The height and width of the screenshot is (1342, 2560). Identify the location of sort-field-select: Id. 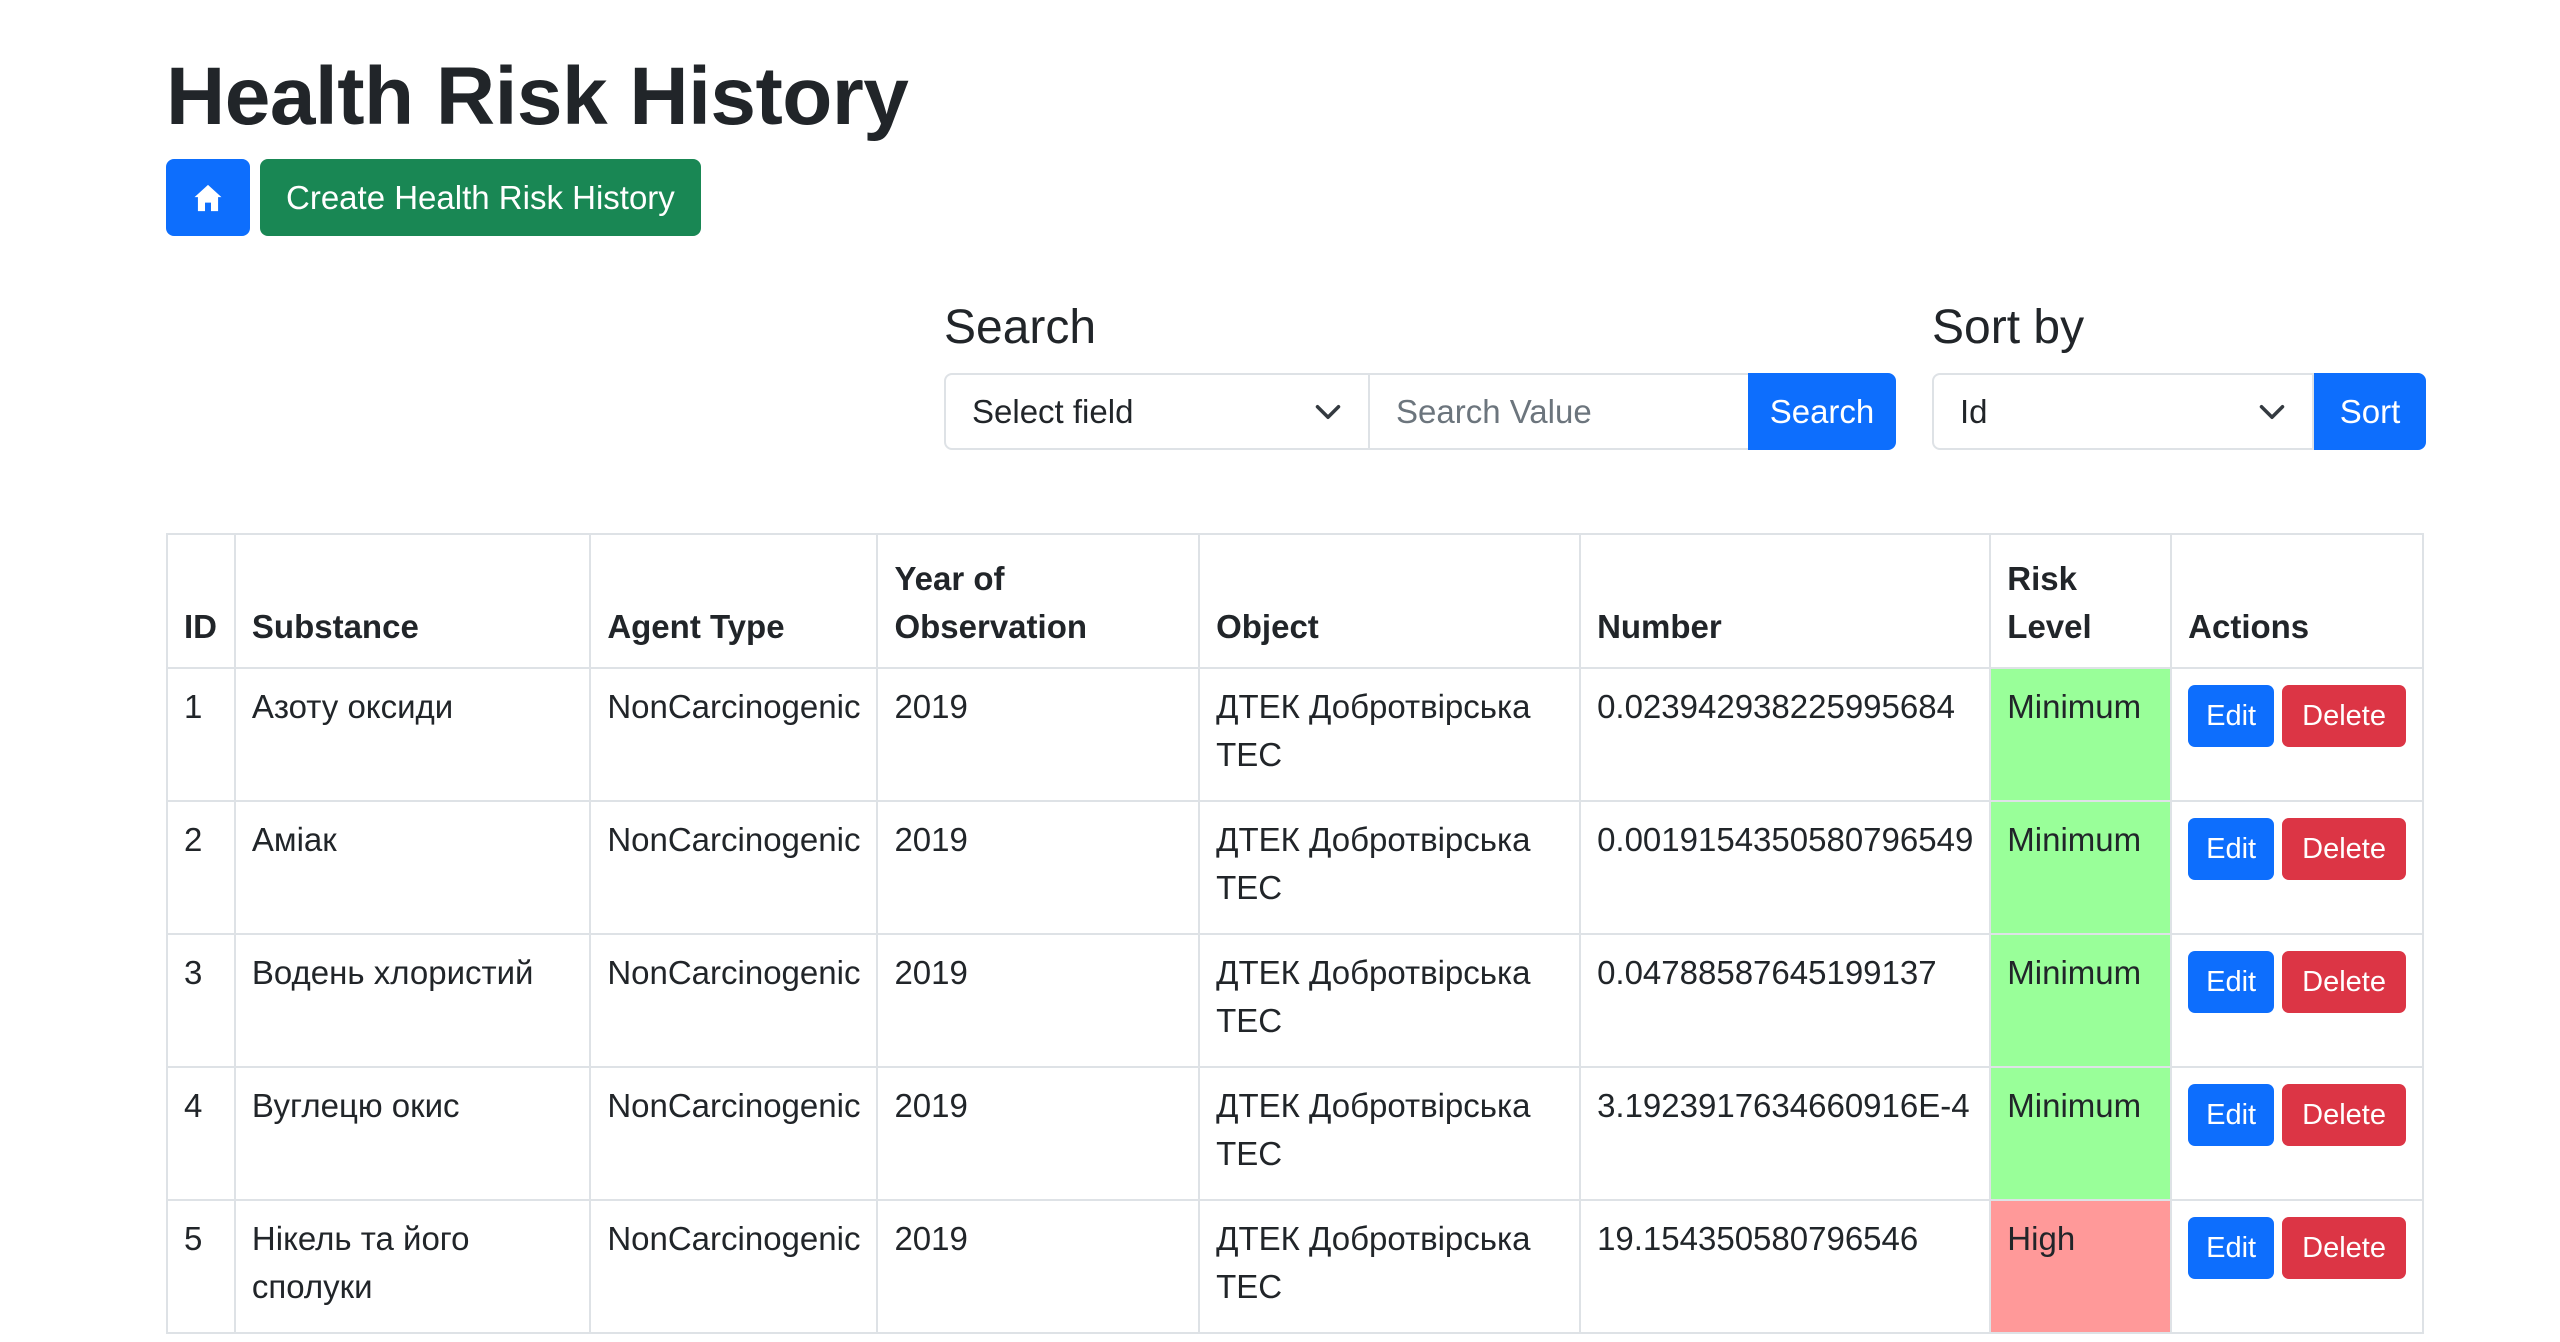
(2123, 411).